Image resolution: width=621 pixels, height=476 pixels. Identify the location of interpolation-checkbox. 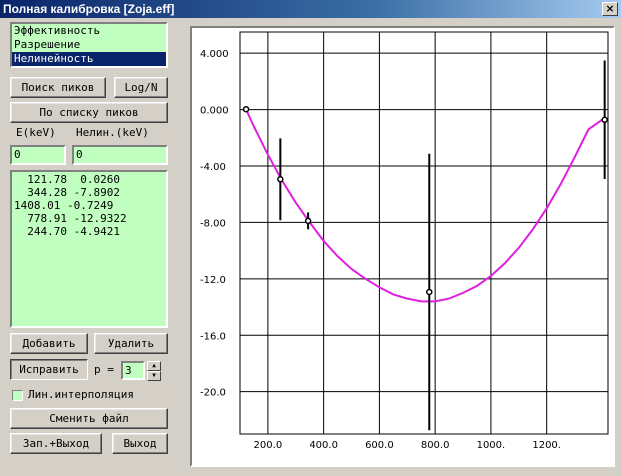
(17, 395).